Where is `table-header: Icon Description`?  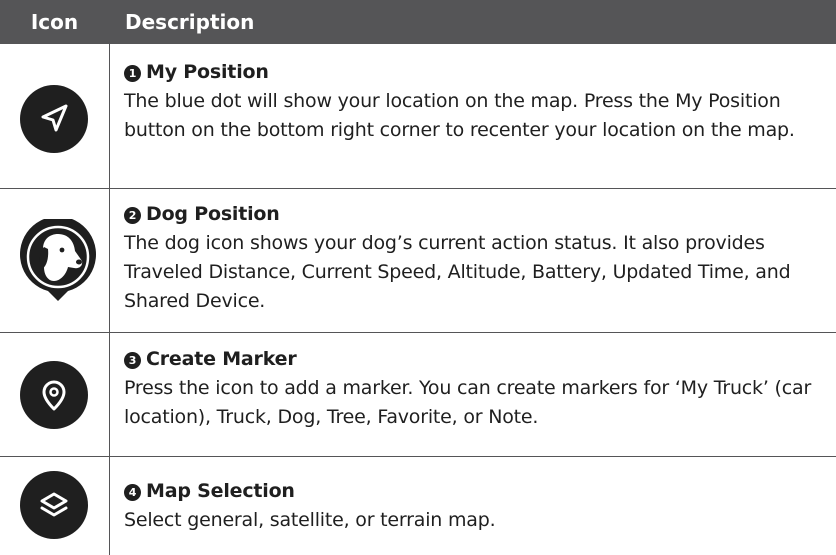
table-header: Icon Description is located at coordinates (418, 22).